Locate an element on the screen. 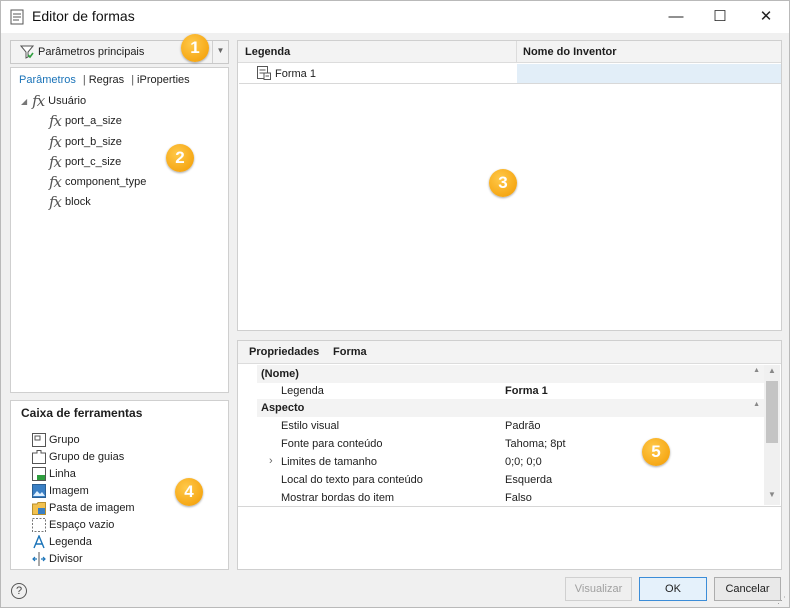  property-row: Legenda Forma 1 is located at coordinates (510, 391).